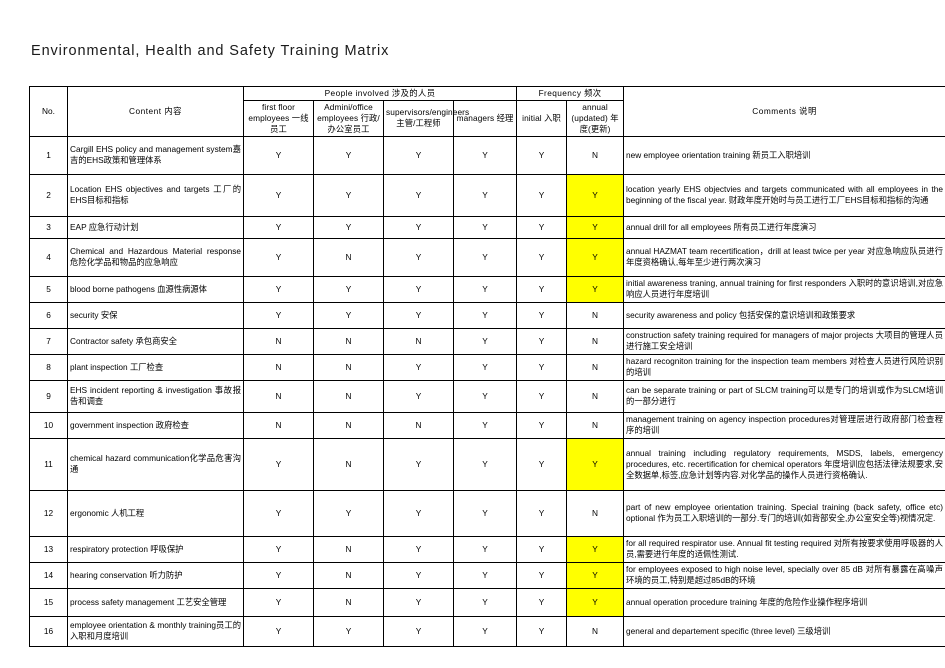  Describe the element at coordinates (48, 155) in the screenshot. I see `no: 1` at that location.